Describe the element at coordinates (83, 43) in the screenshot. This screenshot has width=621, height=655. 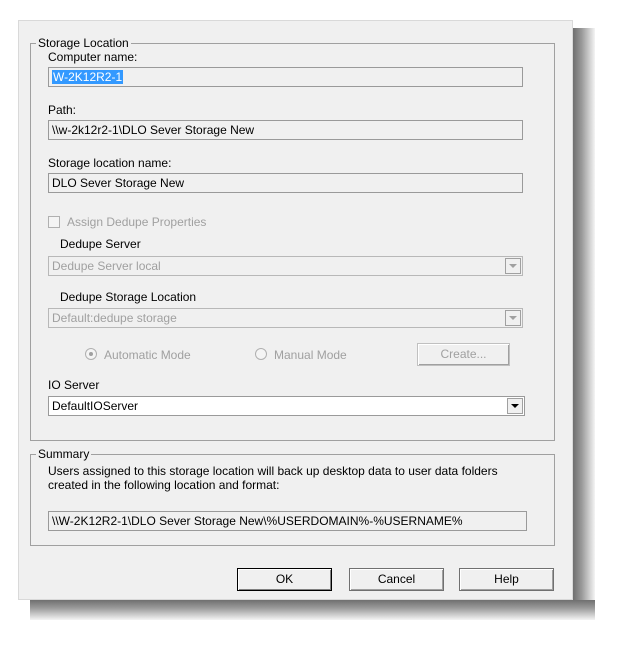
I see `storage-location-legend: Storage Location` at that location.